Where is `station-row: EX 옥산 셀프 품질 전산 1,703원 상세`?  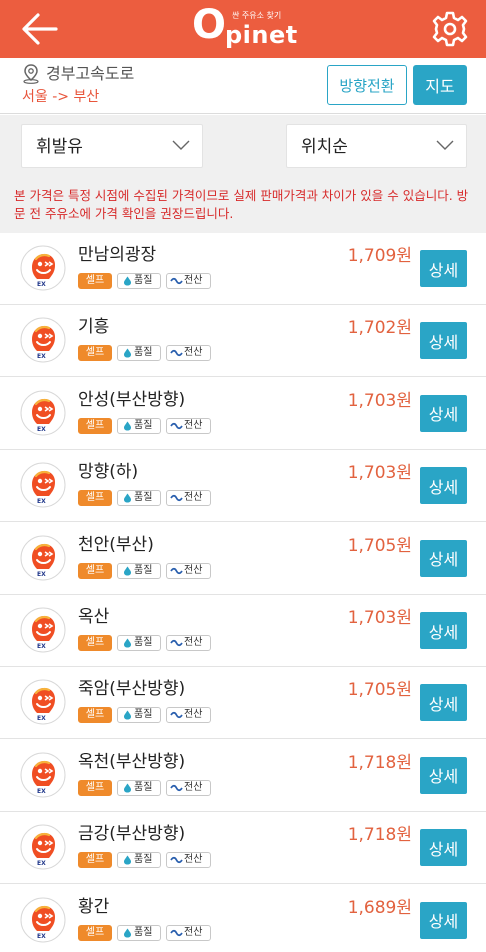
station-row: EX 옥산 셀프 품질 전산 1,703원 상세 is located at coordinates (243, 631).